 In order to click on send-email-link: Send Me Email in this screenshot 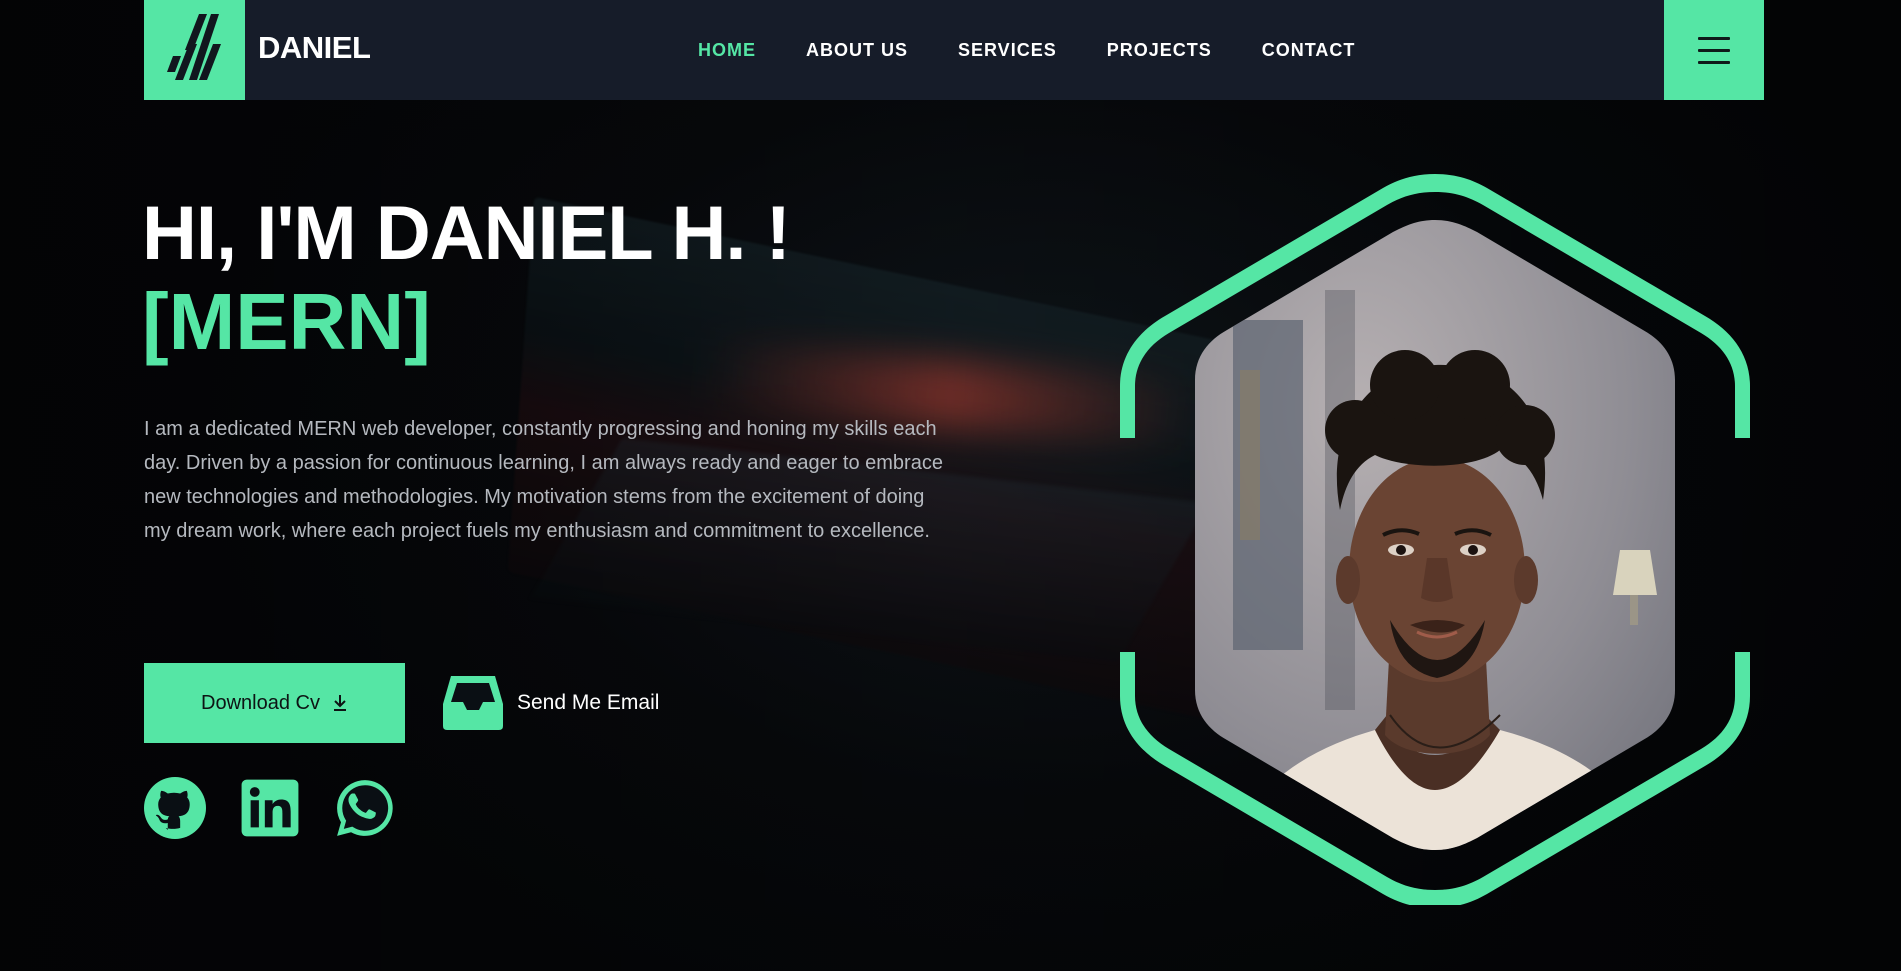, I will do `click(550, 703)`.